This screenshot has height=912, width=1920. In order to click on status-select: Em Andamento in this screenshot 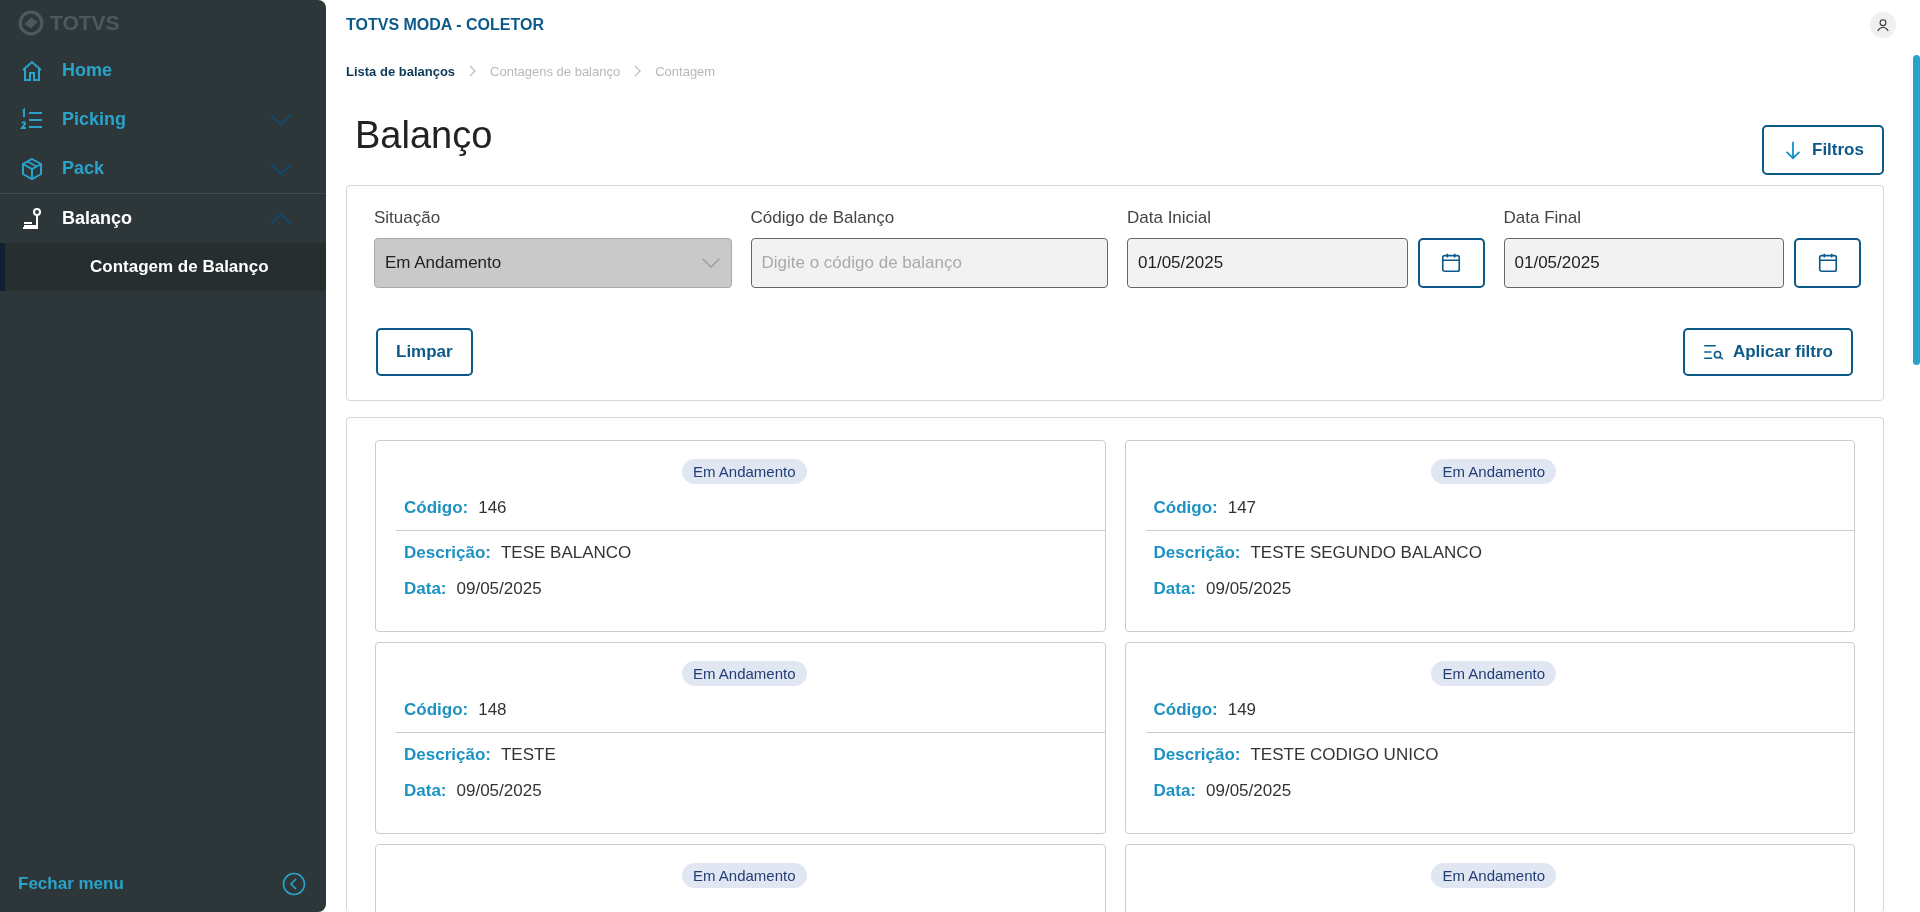, I will do `click(553, 263)`.